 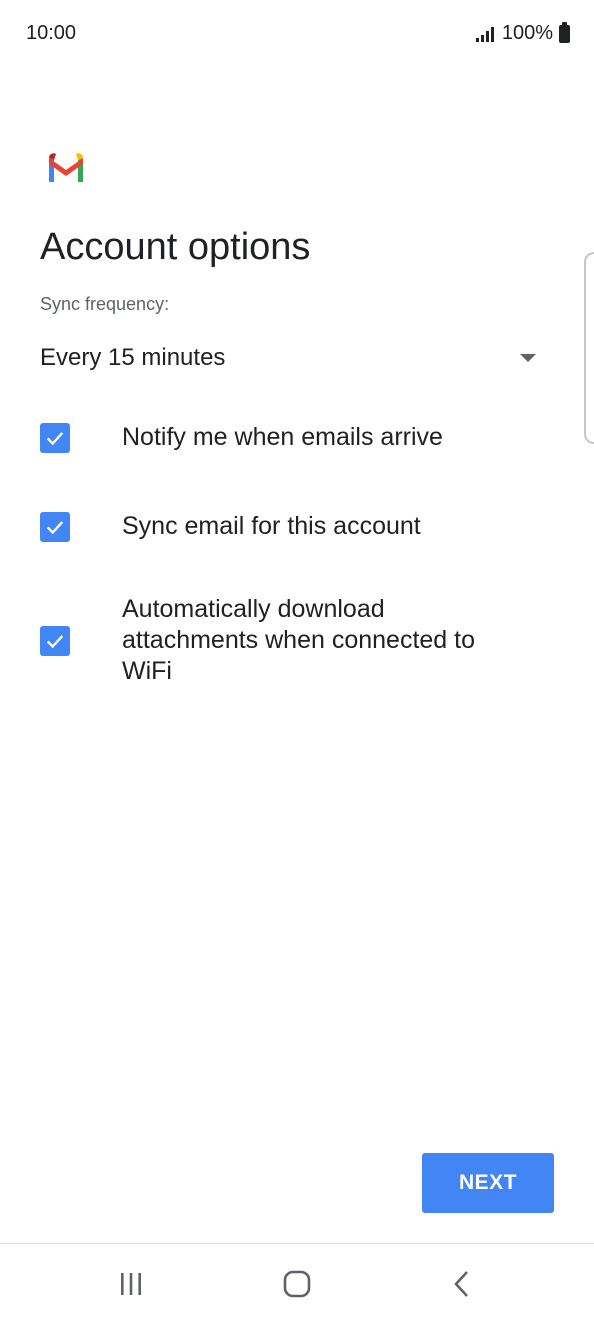 I want to click on next-button: NEXT, so click(x=488, y=1183).